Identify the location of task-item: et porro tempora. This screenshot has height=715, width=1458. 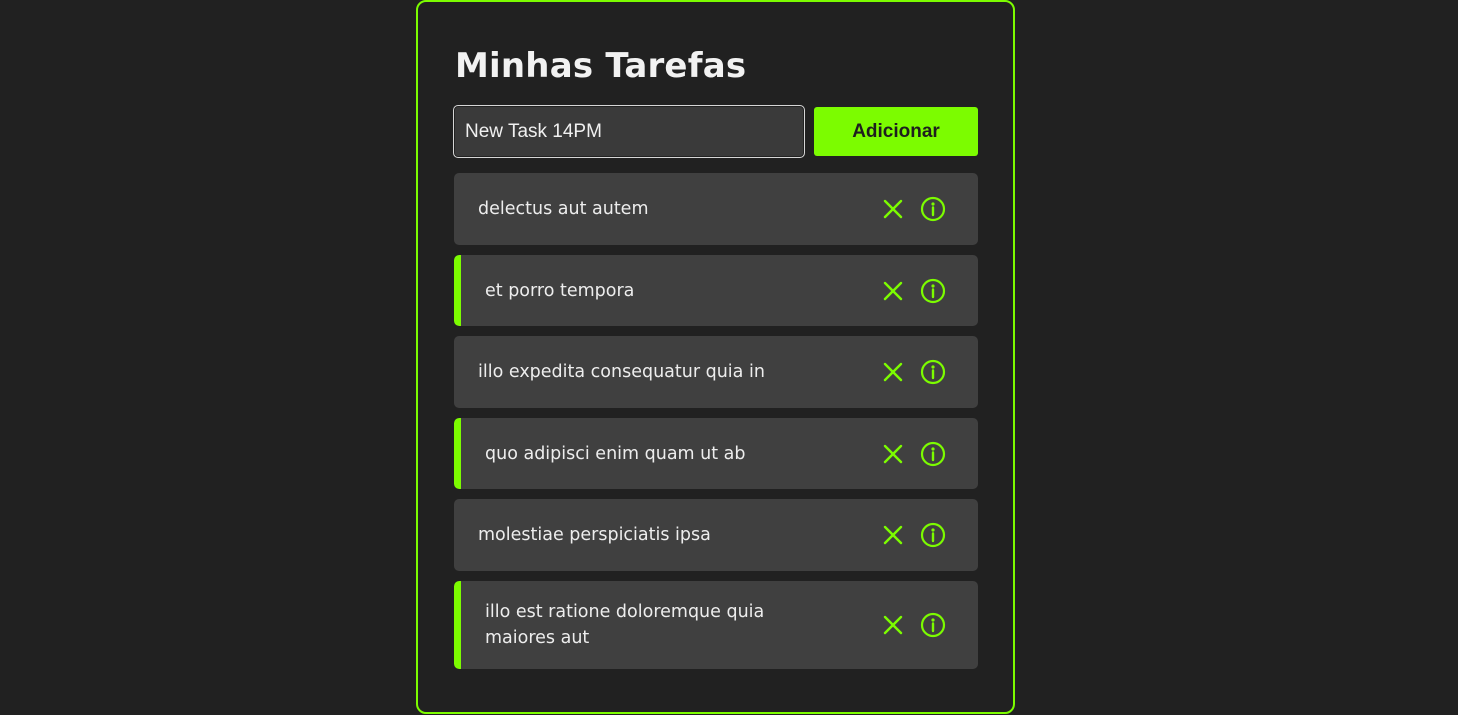
(716, 290).